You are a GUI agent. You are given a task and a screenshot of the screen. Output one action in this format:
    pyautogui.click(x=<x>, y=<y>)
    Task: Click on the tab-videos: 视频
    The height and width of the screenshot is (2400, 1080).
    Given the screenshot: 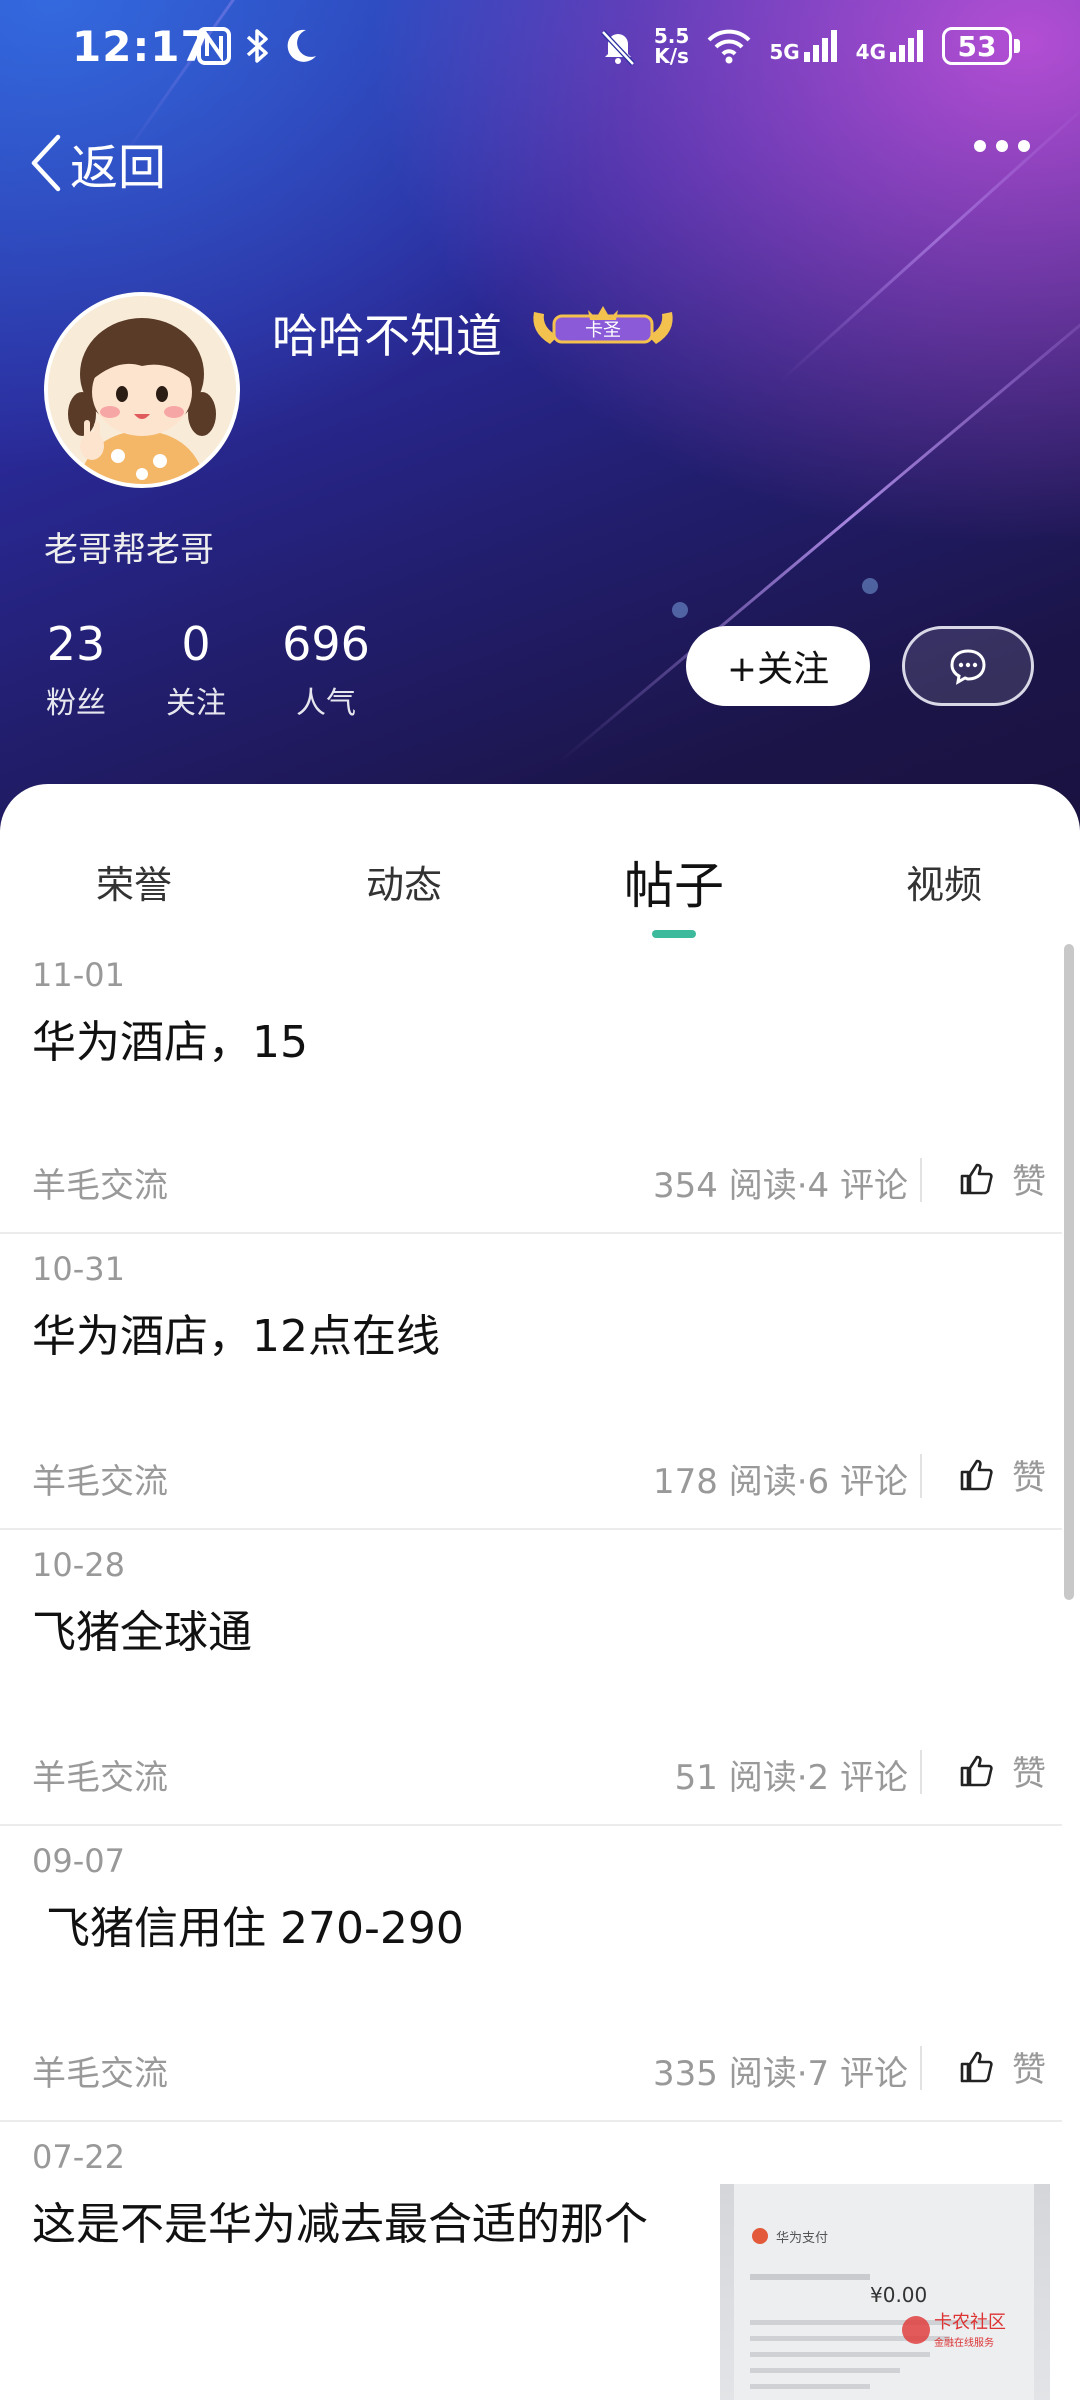 What is the action you would take?
    pyautogui.click(x=944, y=881)
    